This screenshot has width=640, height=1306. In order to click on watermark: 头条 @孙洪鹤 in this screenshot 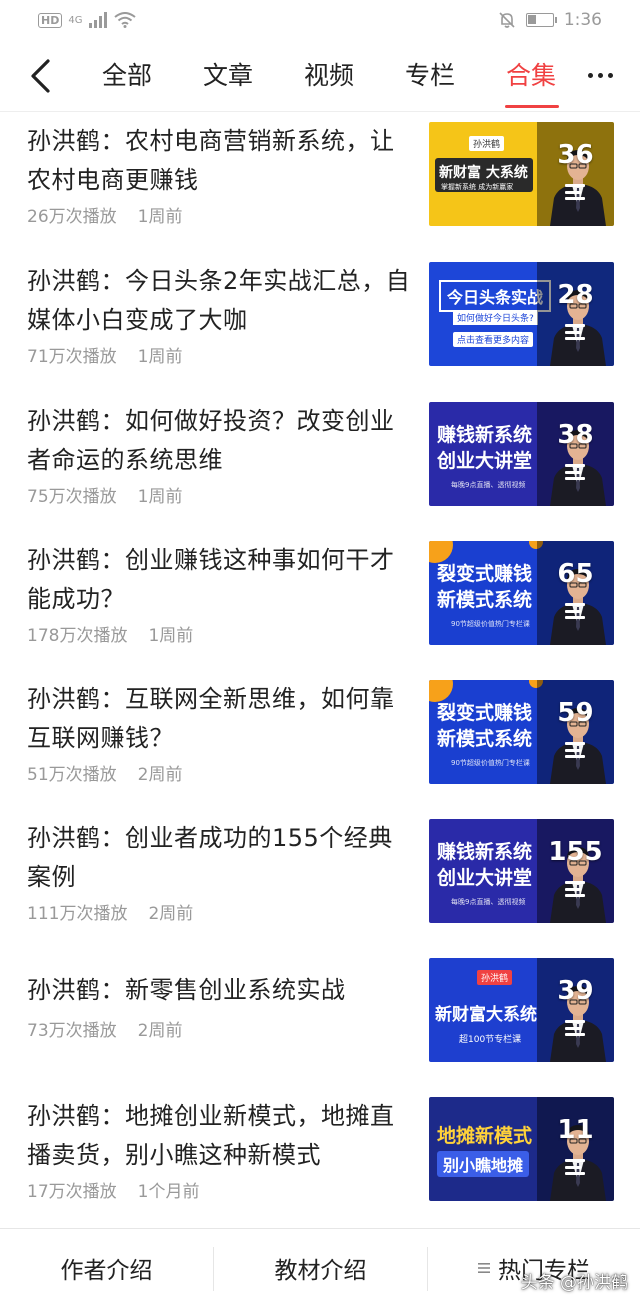, I will do `click(574, 1283)`.